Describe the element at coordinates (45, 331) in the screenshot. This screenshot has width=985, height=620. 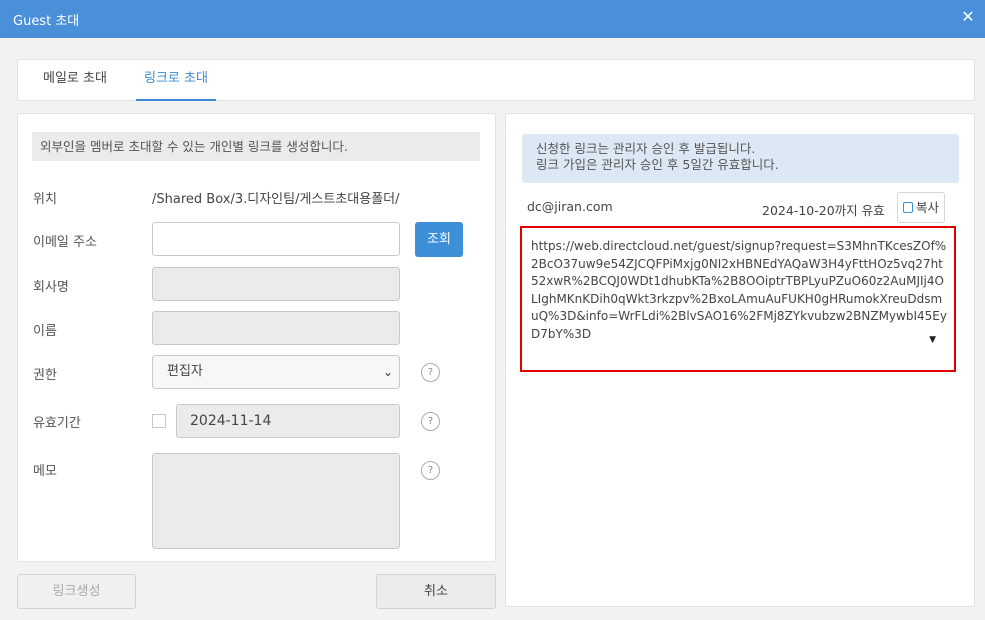
I see `name-label: 이름` at that location.